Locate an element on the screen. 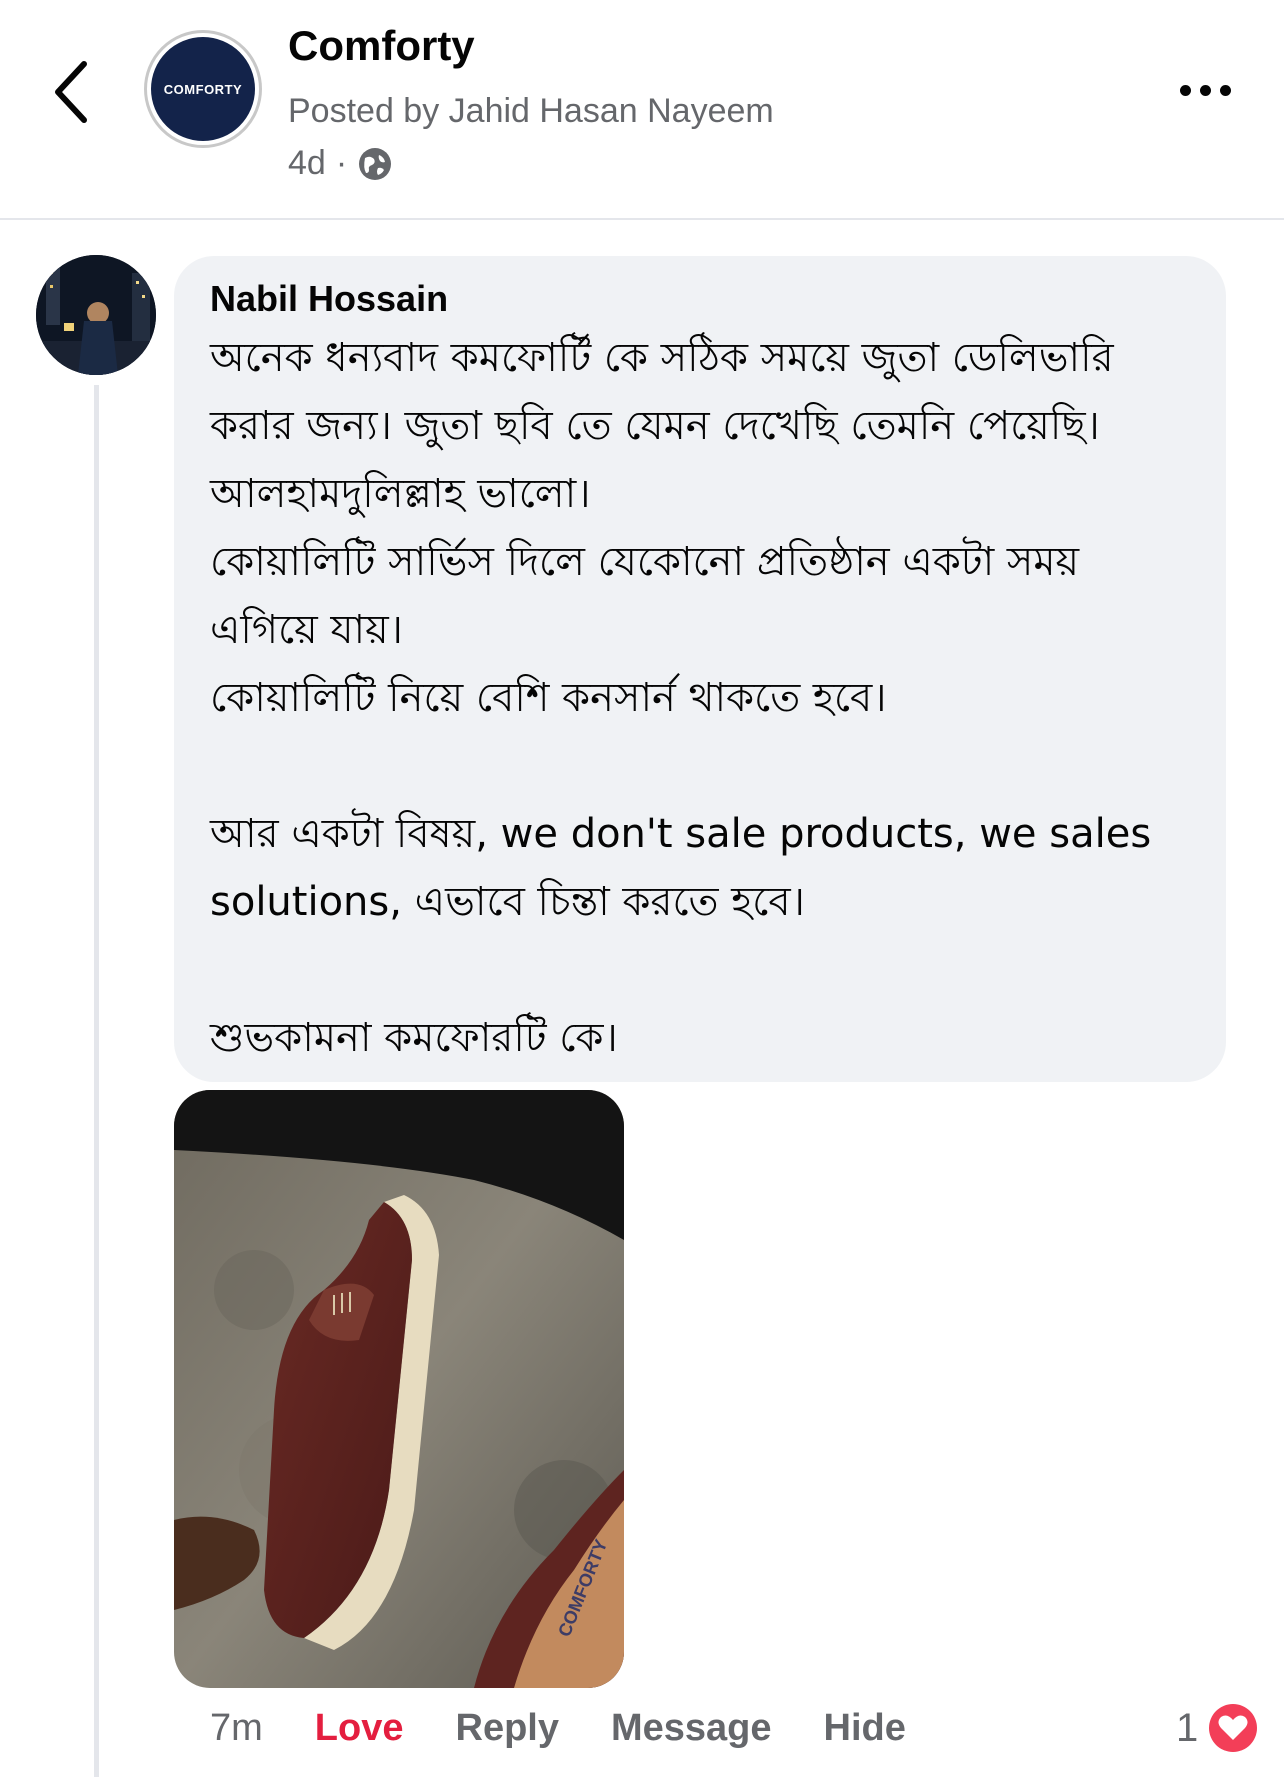 The height and width of the screenshot is (1777, 1284). back-button is located at coordinates (70, 90).